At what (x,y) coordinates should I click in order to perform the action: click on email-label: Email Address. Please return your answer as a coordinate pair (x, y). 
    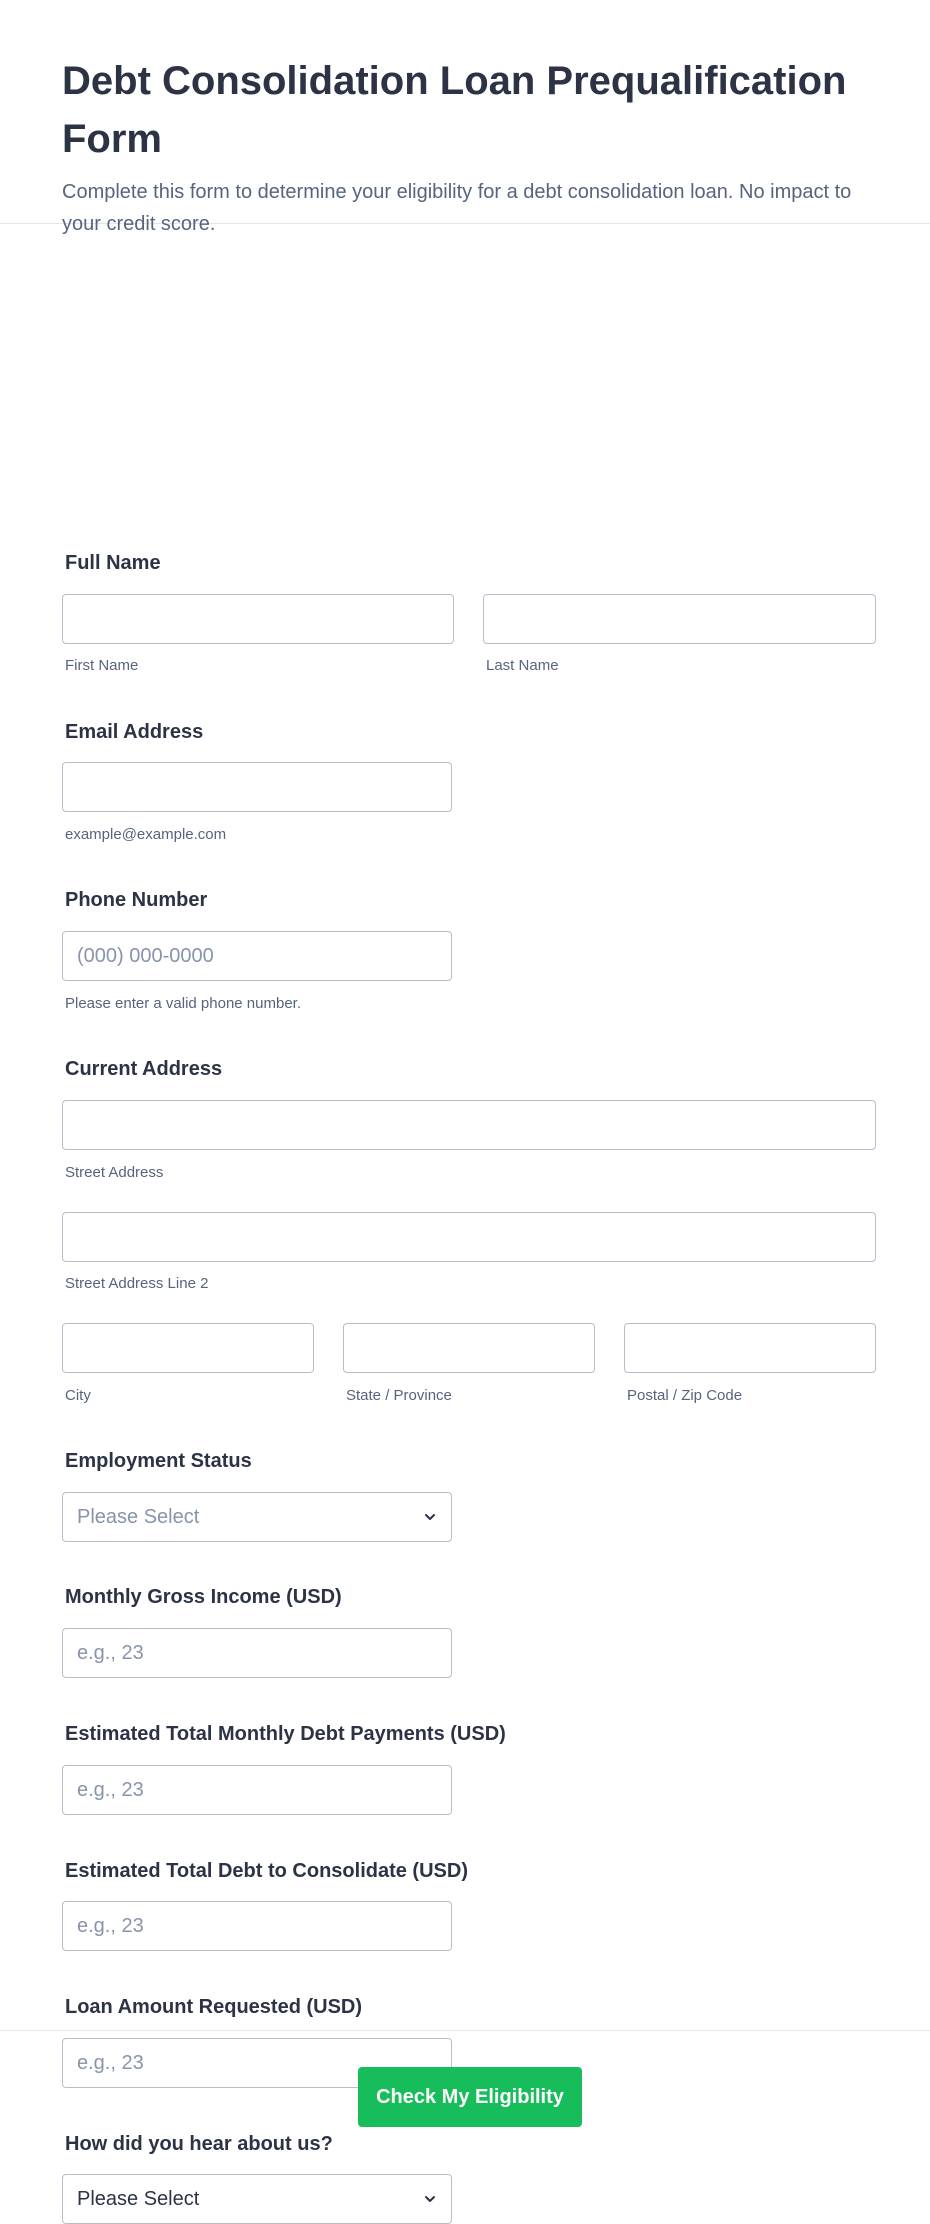
    Looking at the image, I should click on (134, 732).